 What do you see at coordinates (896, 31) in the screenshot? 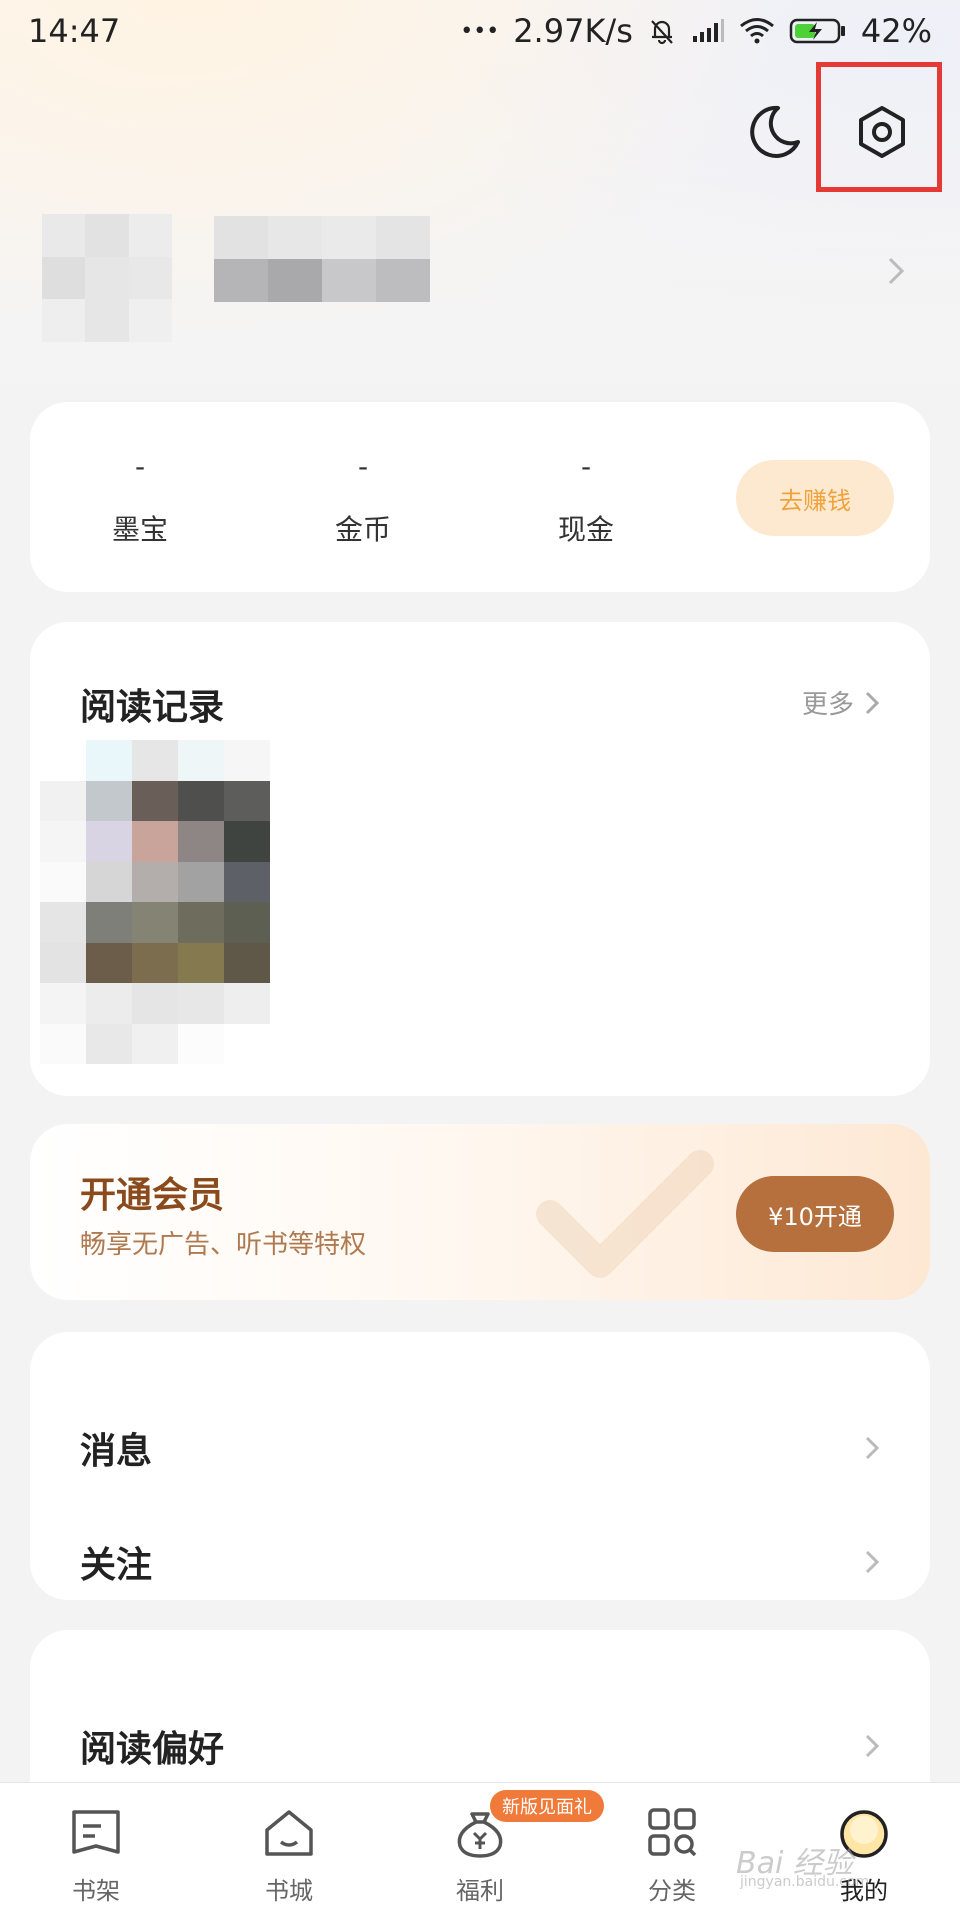
I see `battery-percent: 42%` at bounding box center [896, 31].